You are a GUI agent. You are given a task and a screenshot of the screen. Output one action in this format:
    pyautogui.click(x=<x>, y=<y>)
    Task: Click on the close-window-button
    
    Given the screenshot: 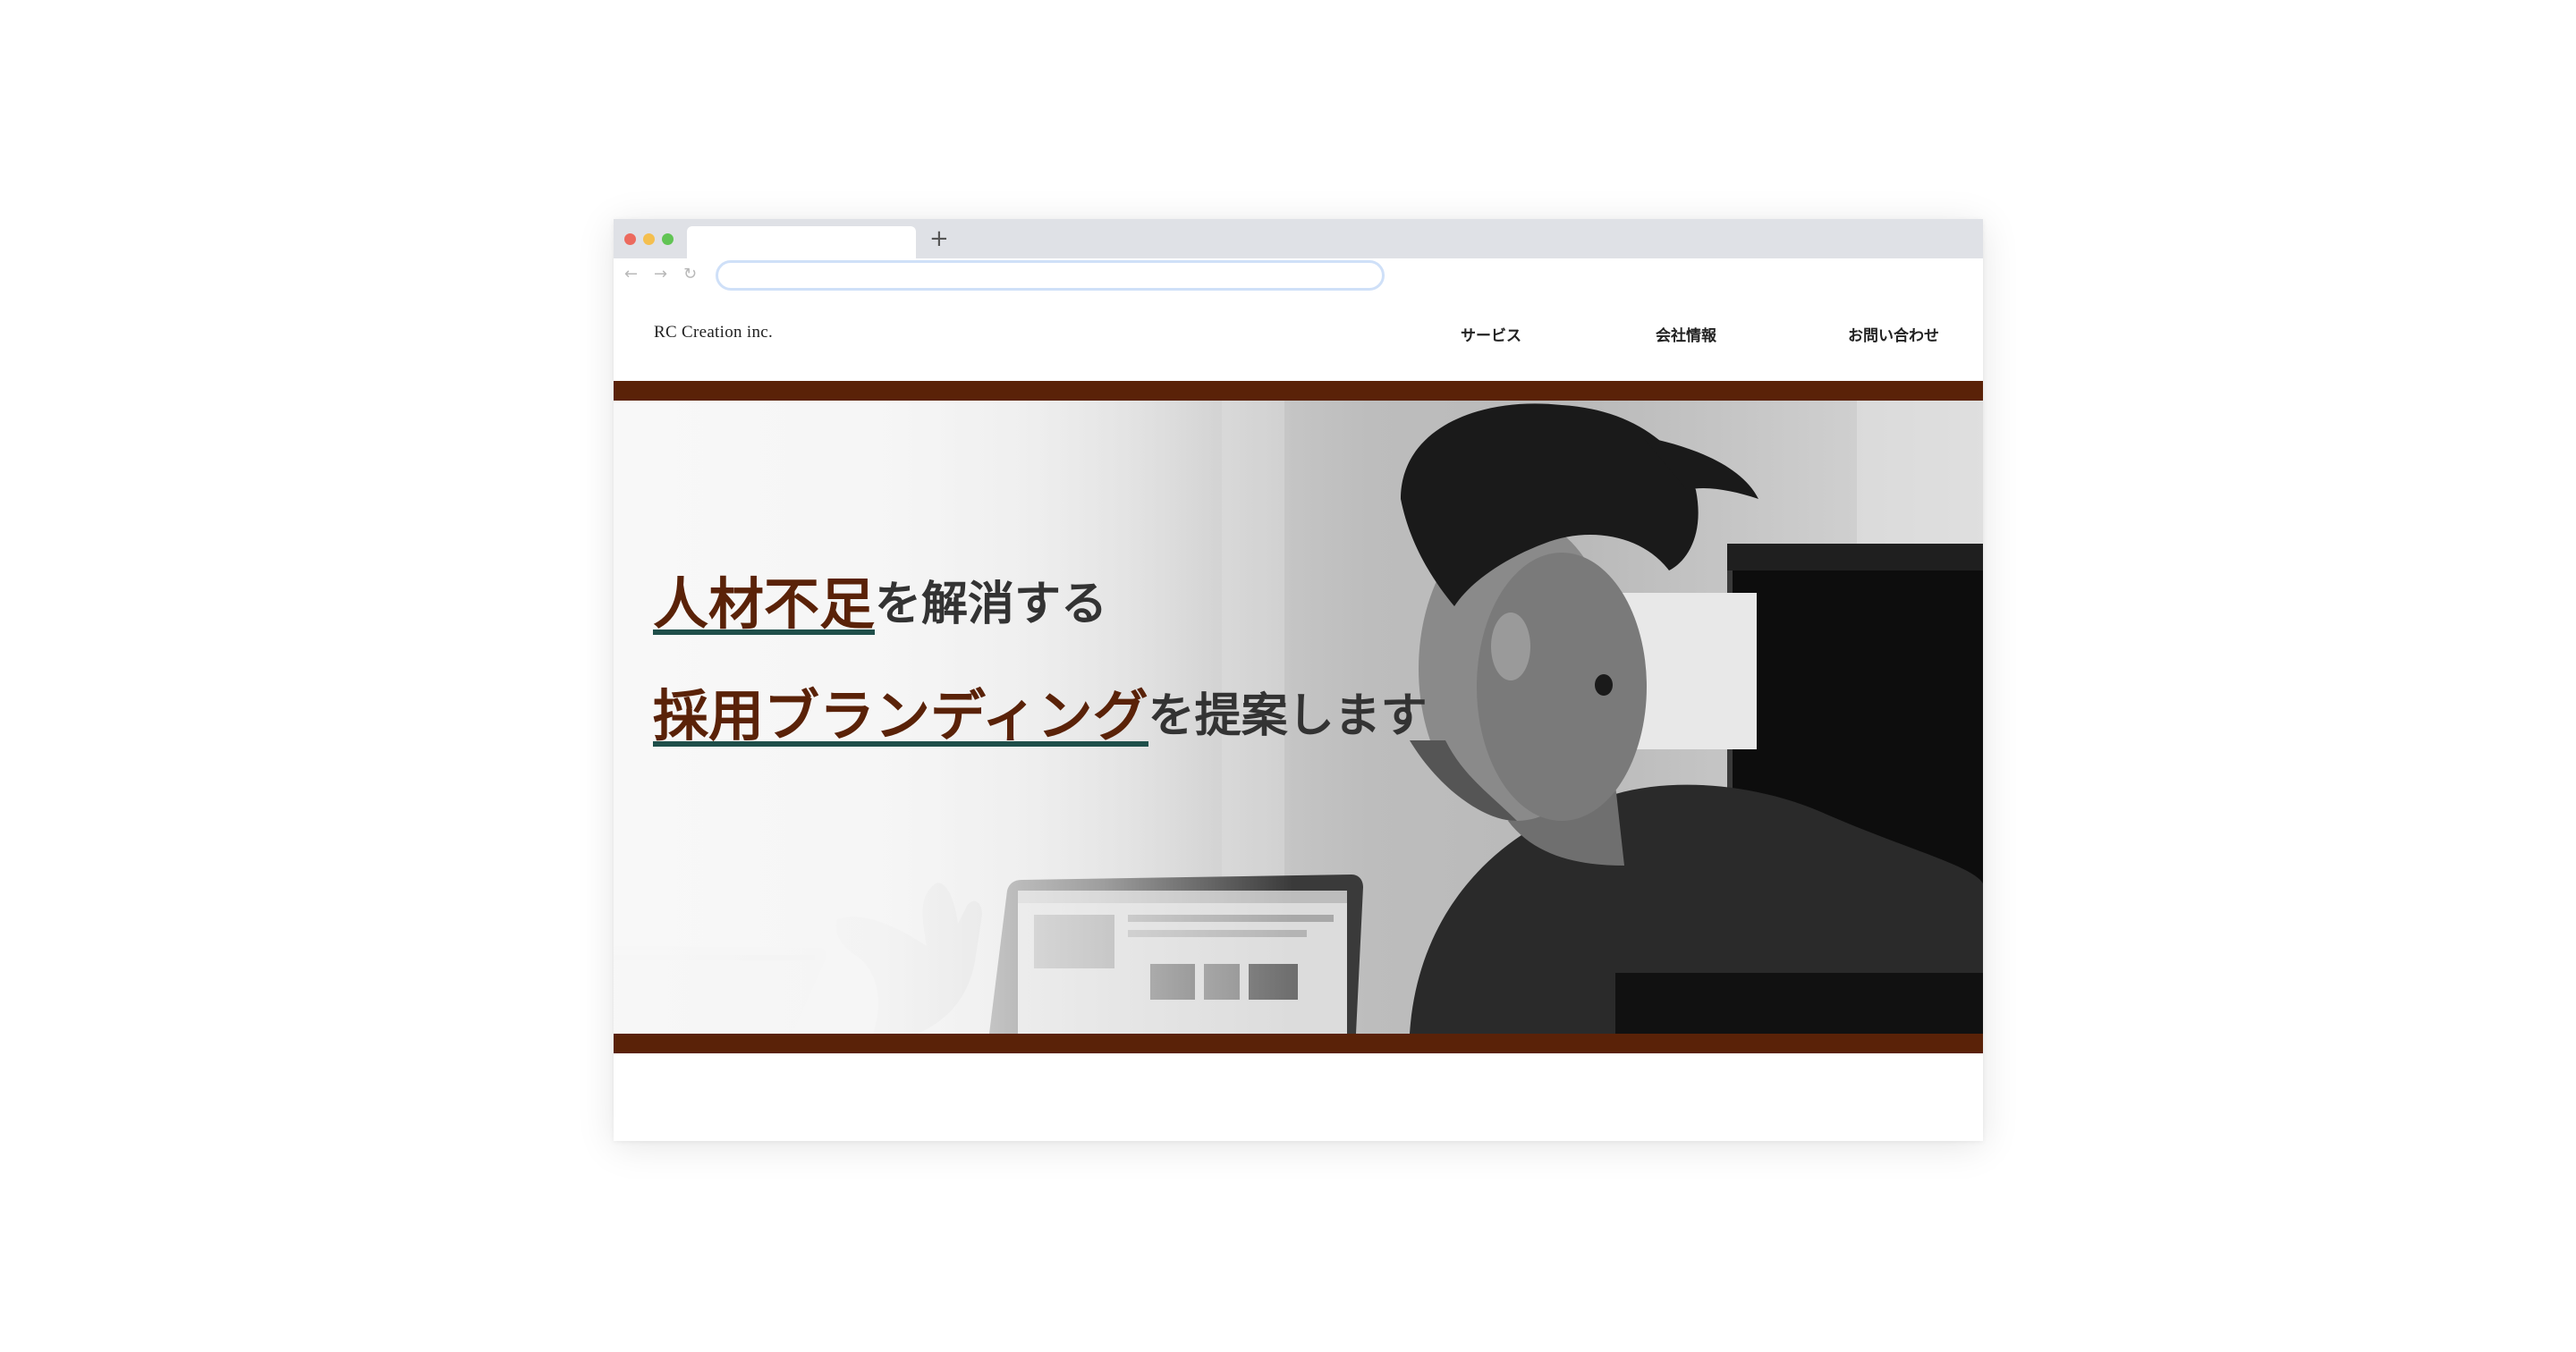 What is the action you would take?
    pyautogui.click(x=630, y=239)
    